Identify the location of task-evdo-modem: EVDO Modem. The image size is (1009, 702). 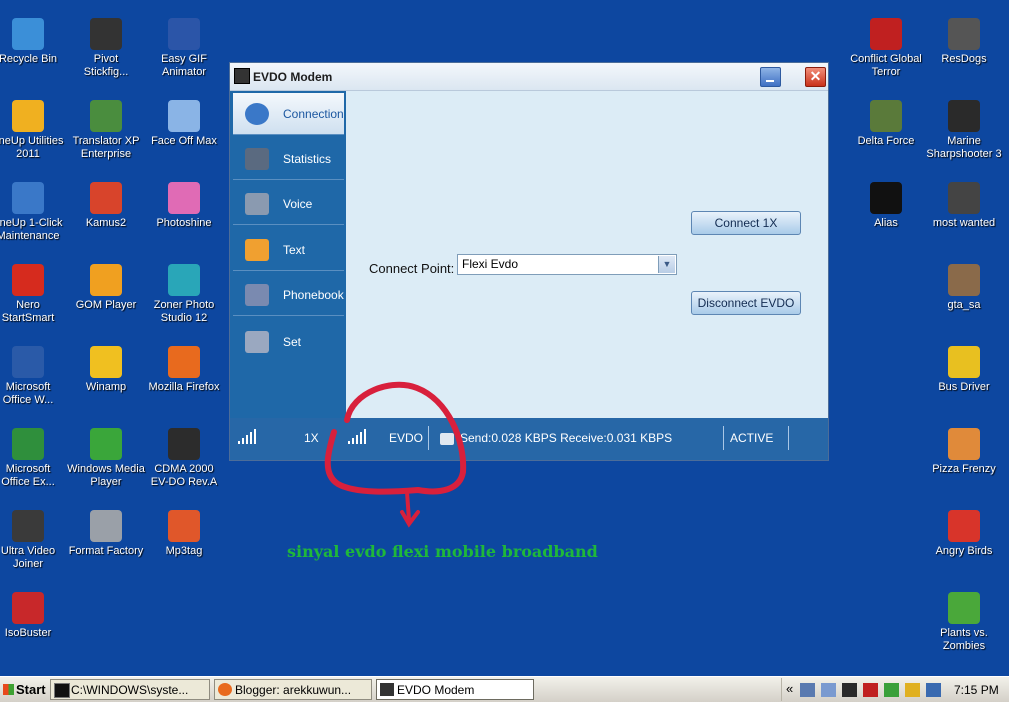
(455, 689).